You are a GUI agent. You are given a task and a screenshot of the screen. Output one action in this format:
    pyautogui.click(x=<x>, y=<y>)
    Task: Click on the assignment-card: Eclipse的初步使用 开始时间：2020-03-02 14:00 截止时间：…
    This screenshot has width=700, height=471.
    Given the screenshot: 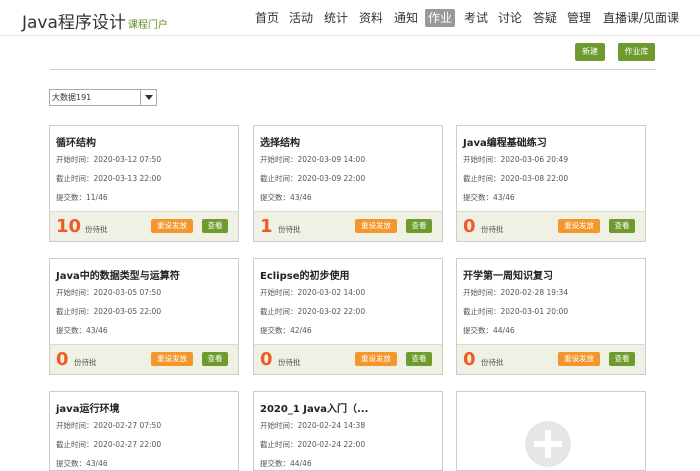 What is the action you would take?
    pyautogui.click(x=348, y=316)
    